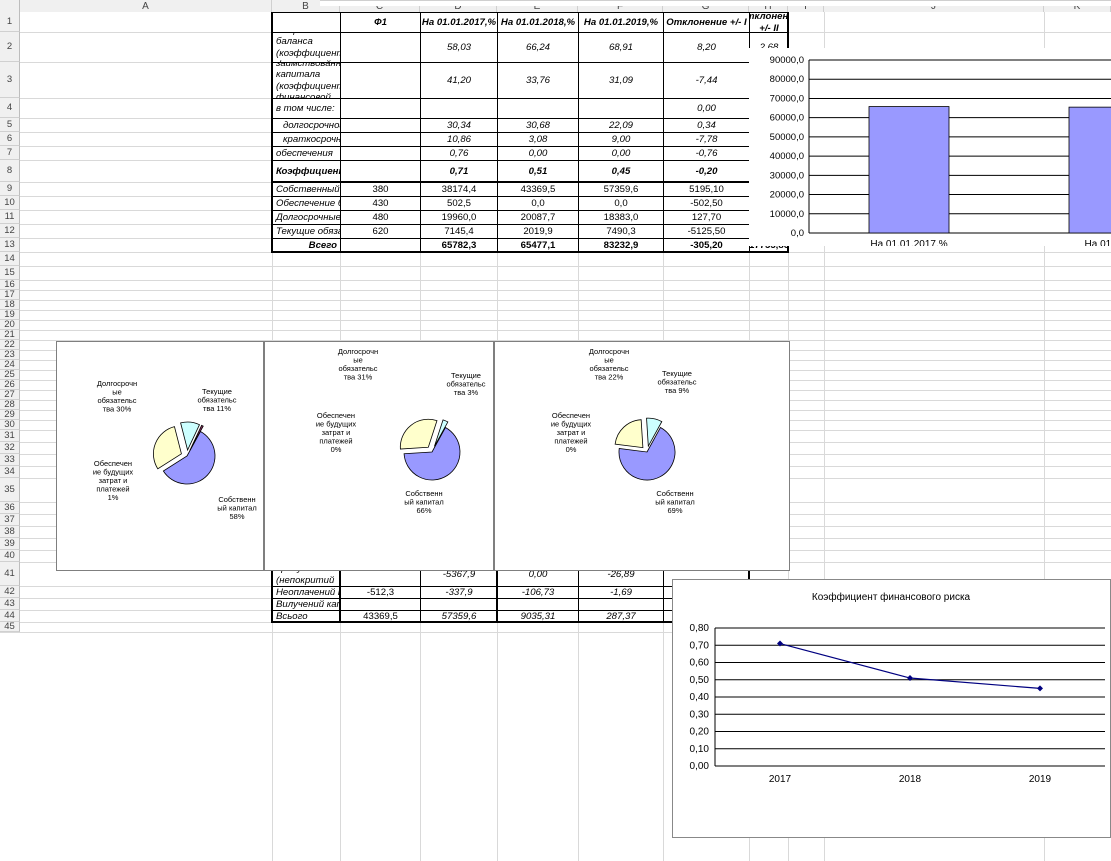 The width and height of the screenshot is (1111, 861). I want to click on line-point, so click(1040, 688).